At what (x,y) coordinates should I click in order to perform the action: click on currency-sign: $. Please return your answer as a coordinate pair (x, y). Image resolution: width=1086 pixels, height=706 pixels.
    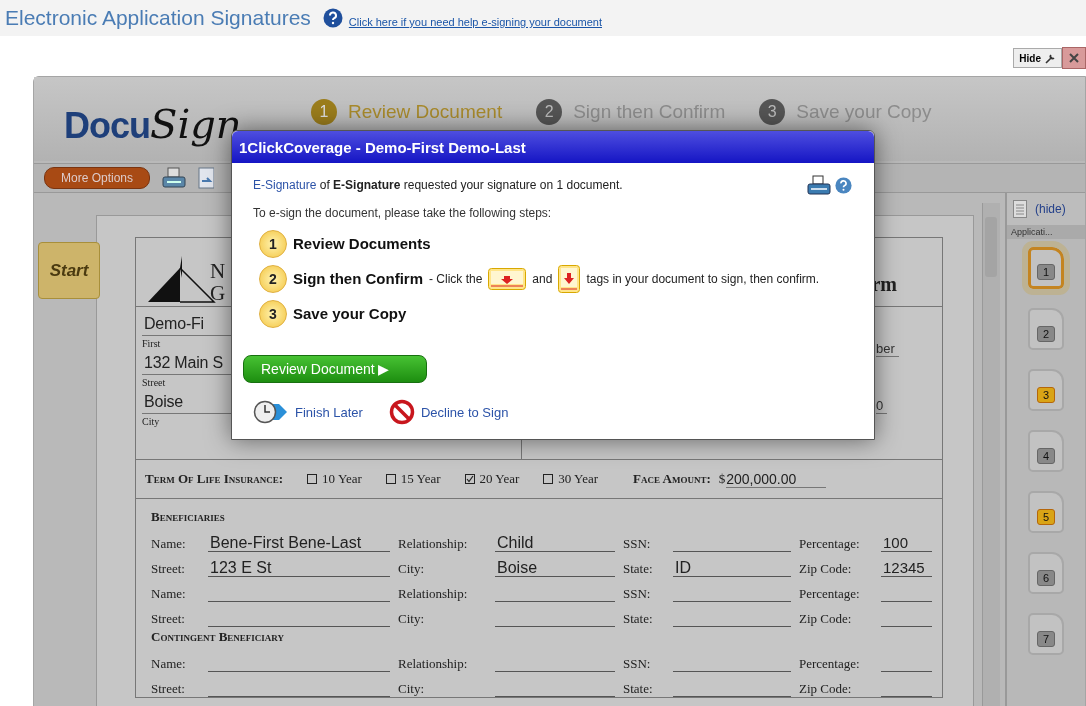
    Looking at the image, I should click on (722, 479).